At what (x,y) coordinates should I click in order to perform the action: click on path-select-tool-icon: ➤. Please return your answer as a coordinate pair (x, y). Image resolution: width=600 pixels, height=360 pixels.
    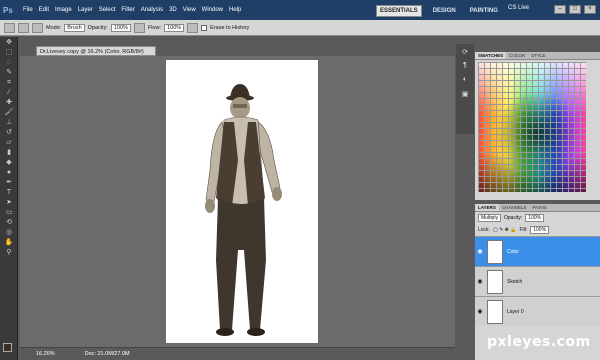
    Looking at the image, I should click on (9, 202).